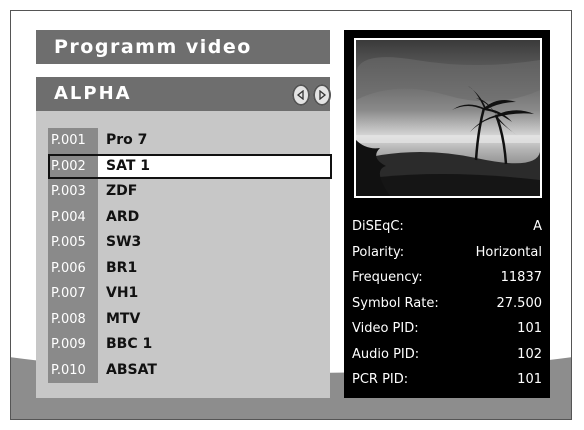 The width and height of the screenshot is (584, 430). I want to click on info-row: PCR PID: 101, so click(447, 380).